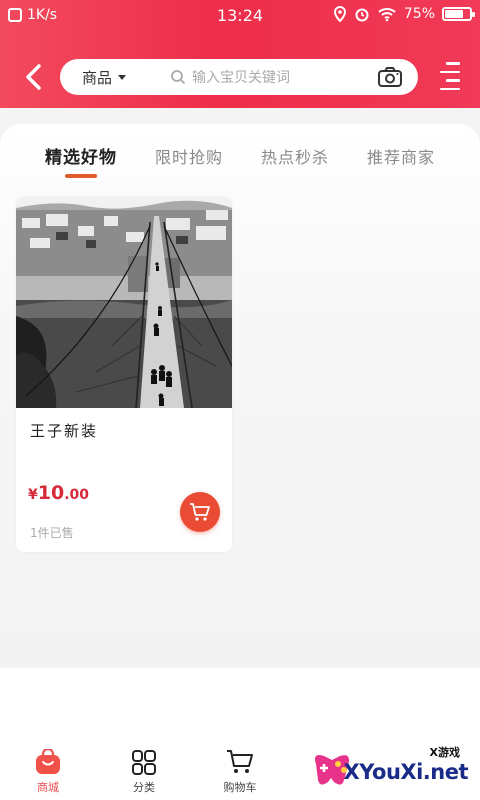 Image resolution: width=480 pixels, height=800 pixels. What do you see at coordinates (240, 787) in the screenshot?
I see `tabbar-label: 购物车` at bounding box center [240, 787].